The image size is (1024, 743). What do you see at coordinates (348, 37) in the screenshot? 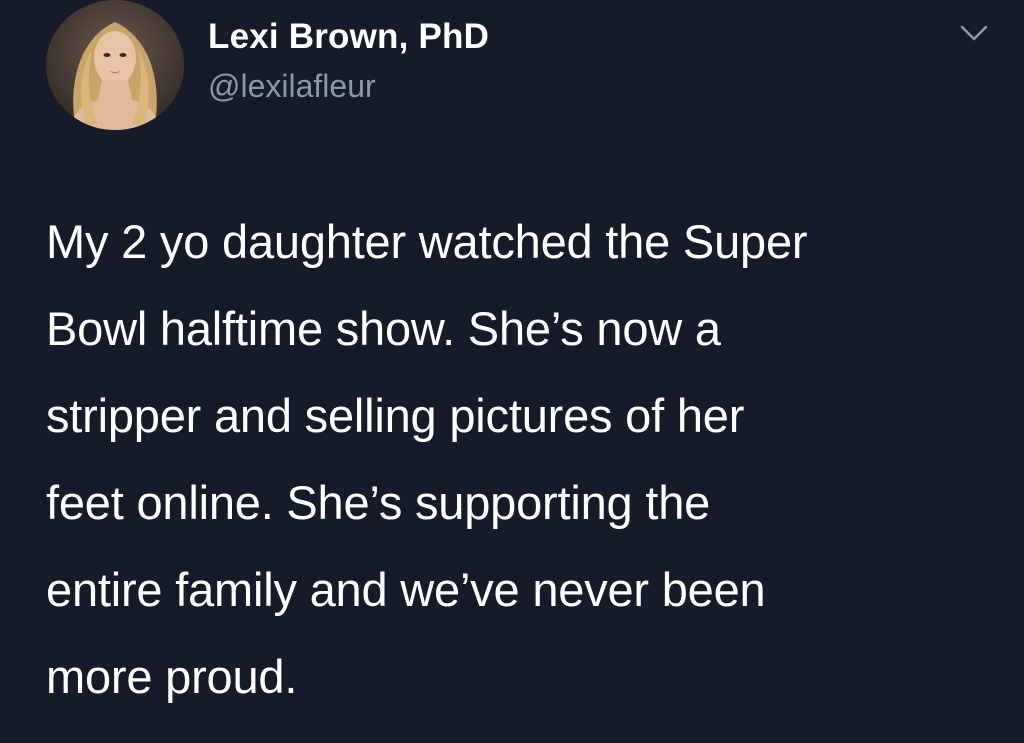
I see `display-name: Lexi Brown, PhD` at bounding box center [348, 37].